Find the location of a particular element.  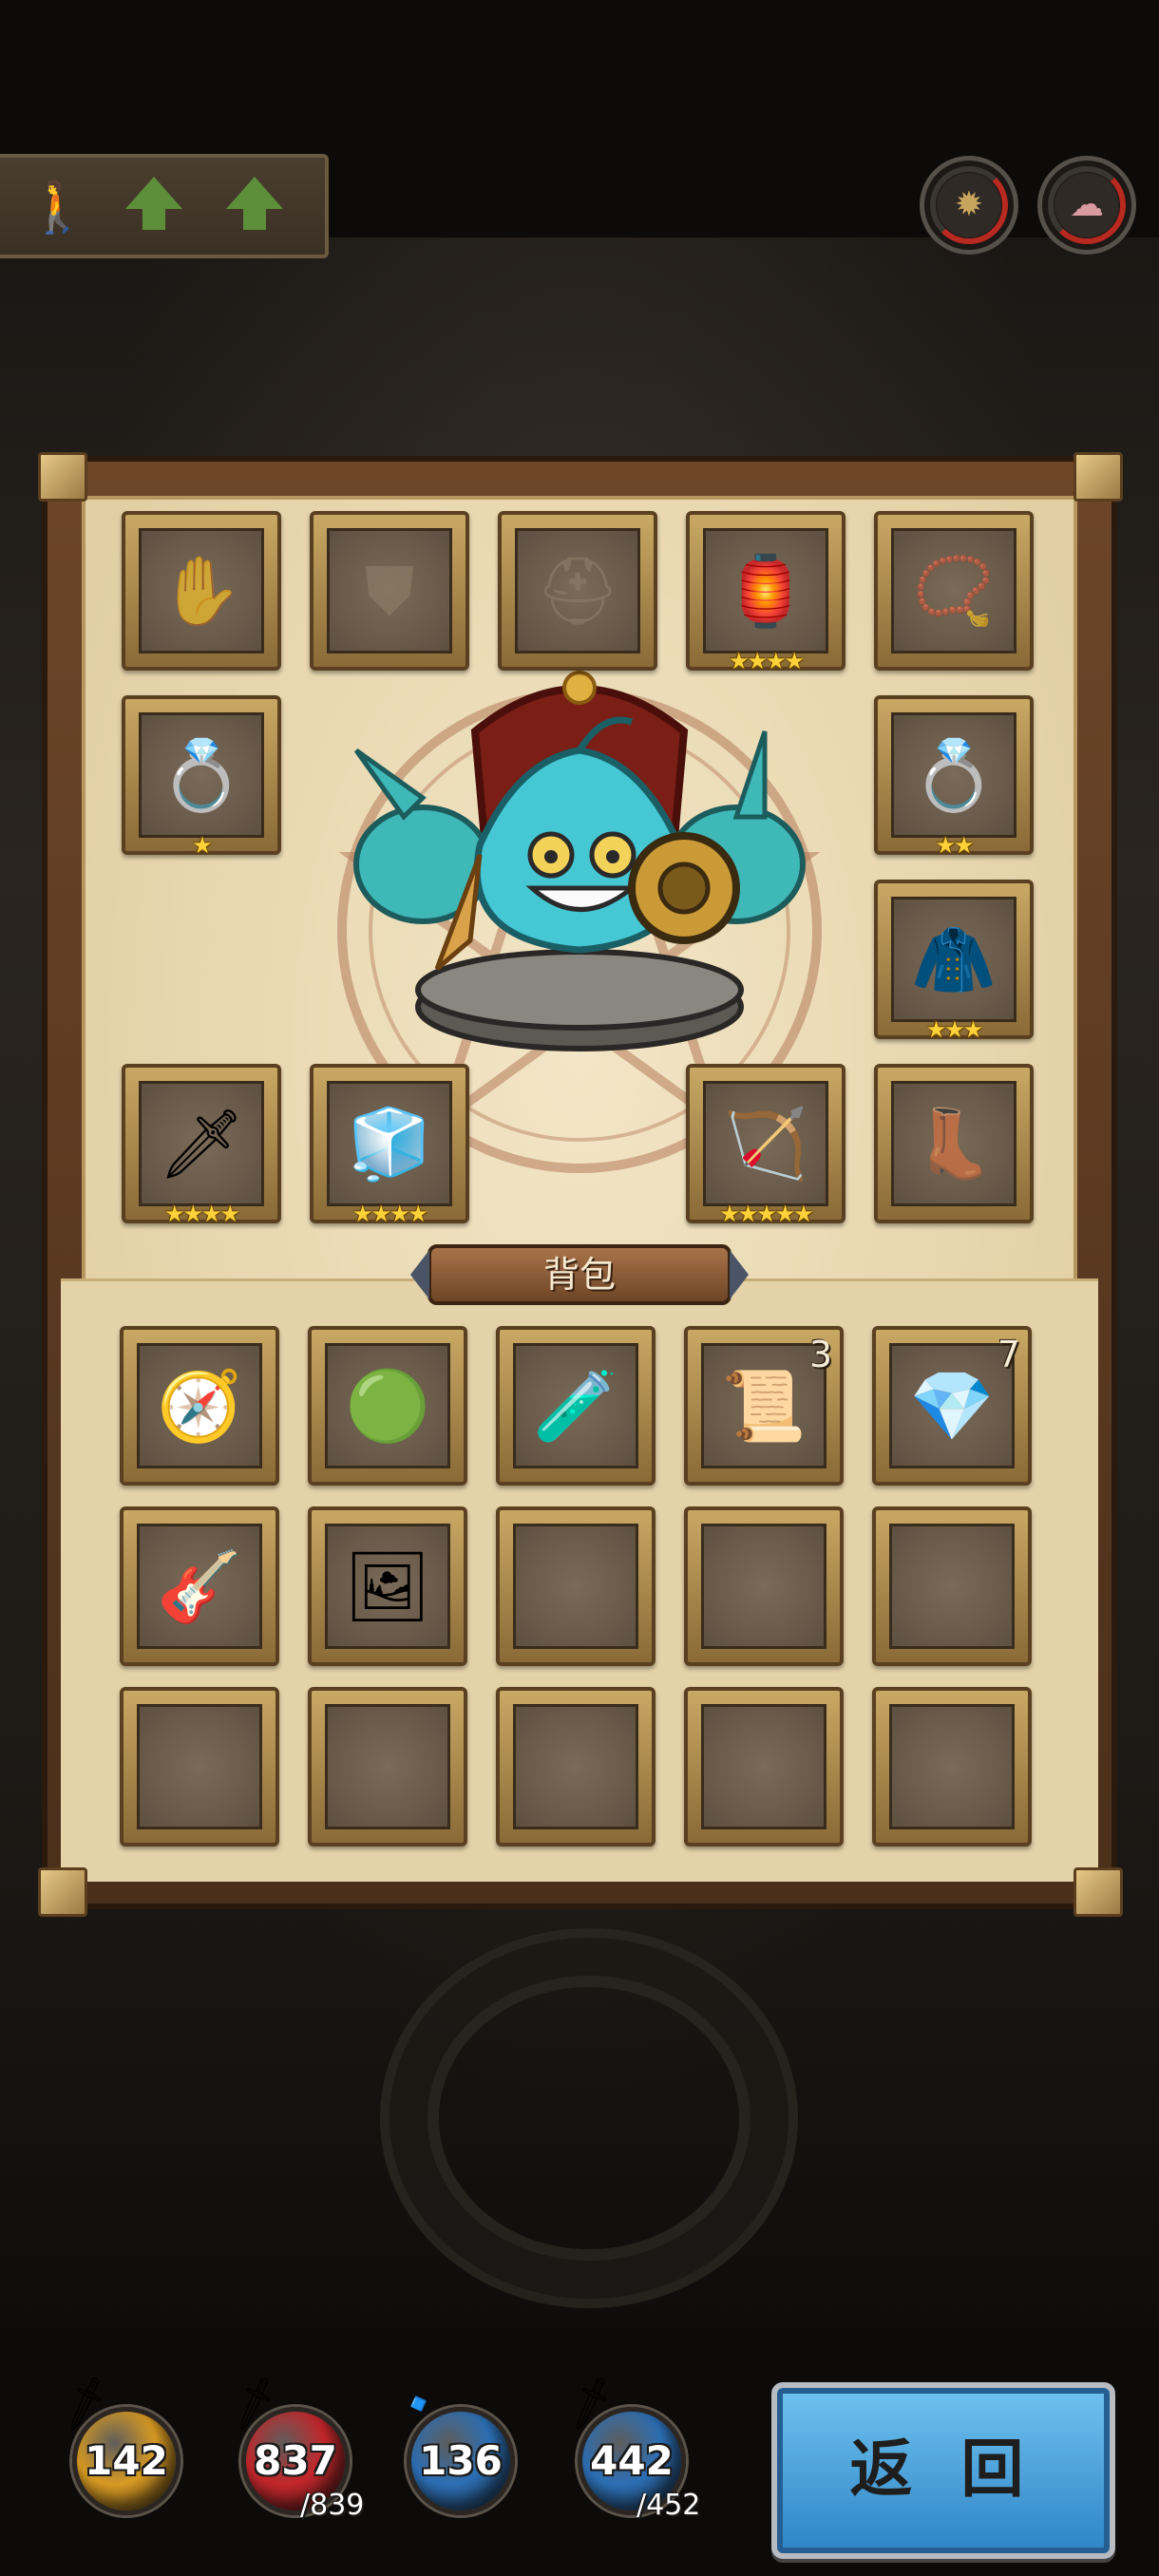

equip-slot-dagger: 🗡 ★★★★ is located at coordinates (201, 1145).